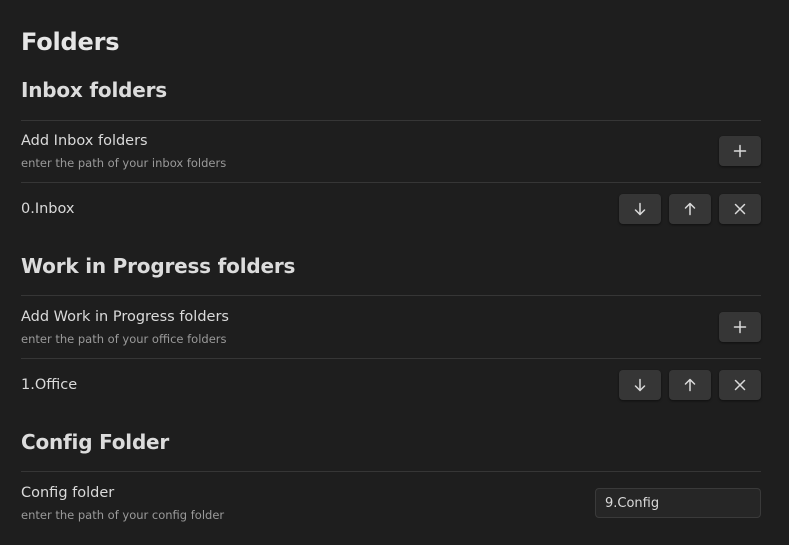  What do you see at coordinates (68, 493) in the screenshot?
I see `config-folder-label: Config folder` at bounding box center [68, 493].